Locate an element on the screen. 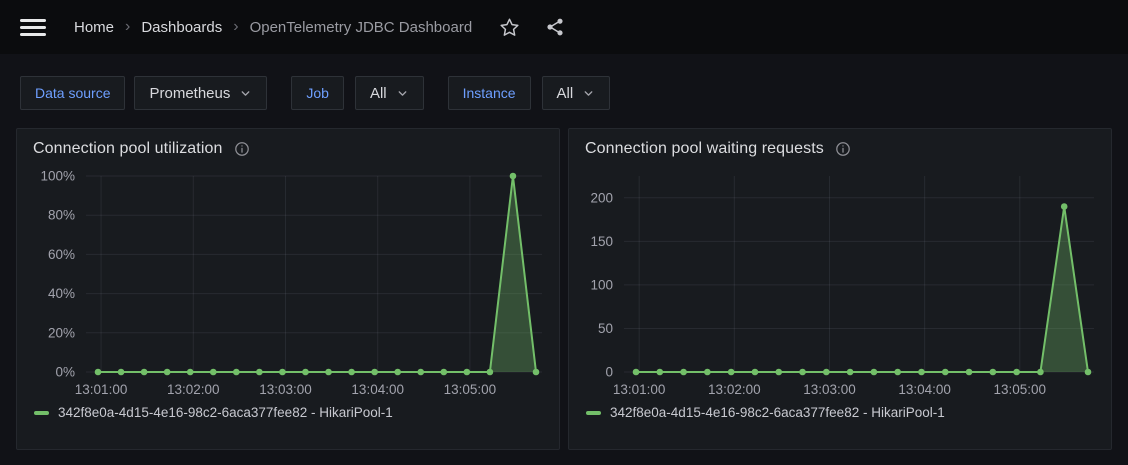 The height and width of the screenshot is (465, 1128). svg-text: 50 is located at coordinates (605, 328).